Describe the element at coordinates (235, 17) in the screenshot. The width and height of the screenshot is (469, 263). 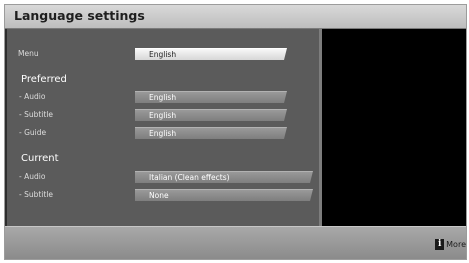
I see `title-bar: Language settings` at that location.